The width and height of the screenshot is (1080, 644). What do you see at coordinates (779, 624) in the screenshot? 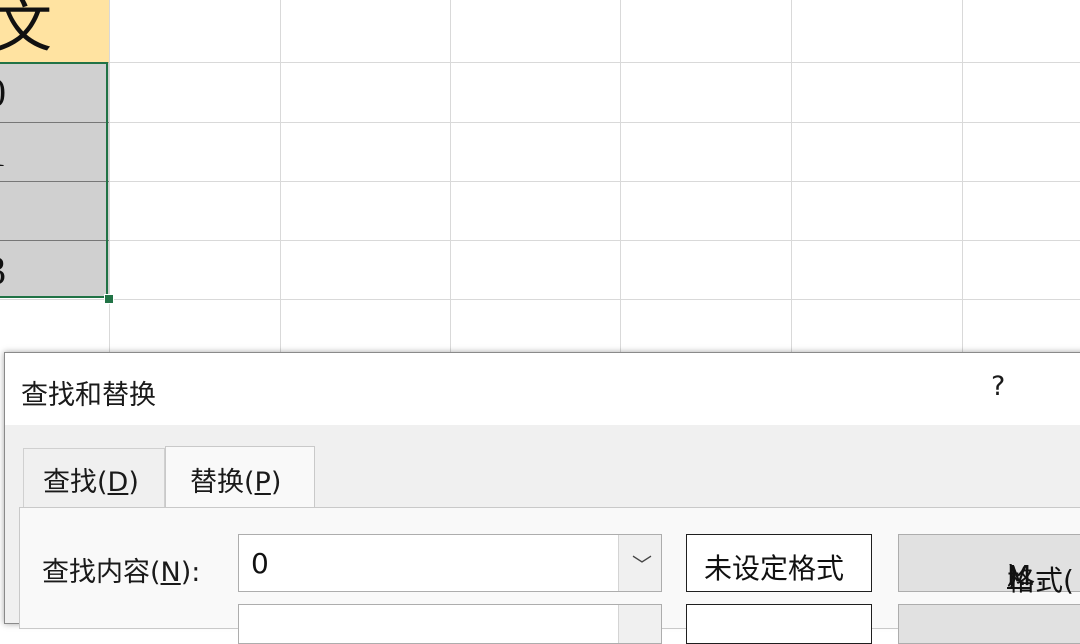
I see `replace-format-preview` at bounding box center [779, 624].